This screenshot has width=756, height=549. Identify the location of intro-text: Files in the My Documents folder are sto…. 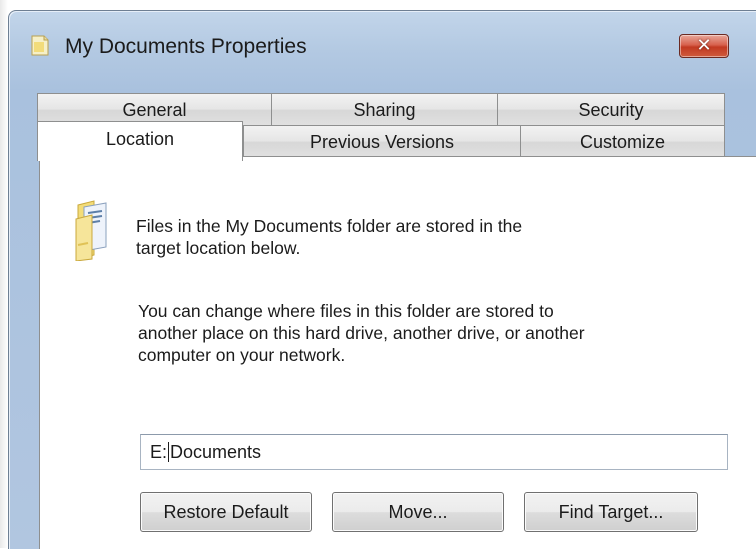
(329, 237).